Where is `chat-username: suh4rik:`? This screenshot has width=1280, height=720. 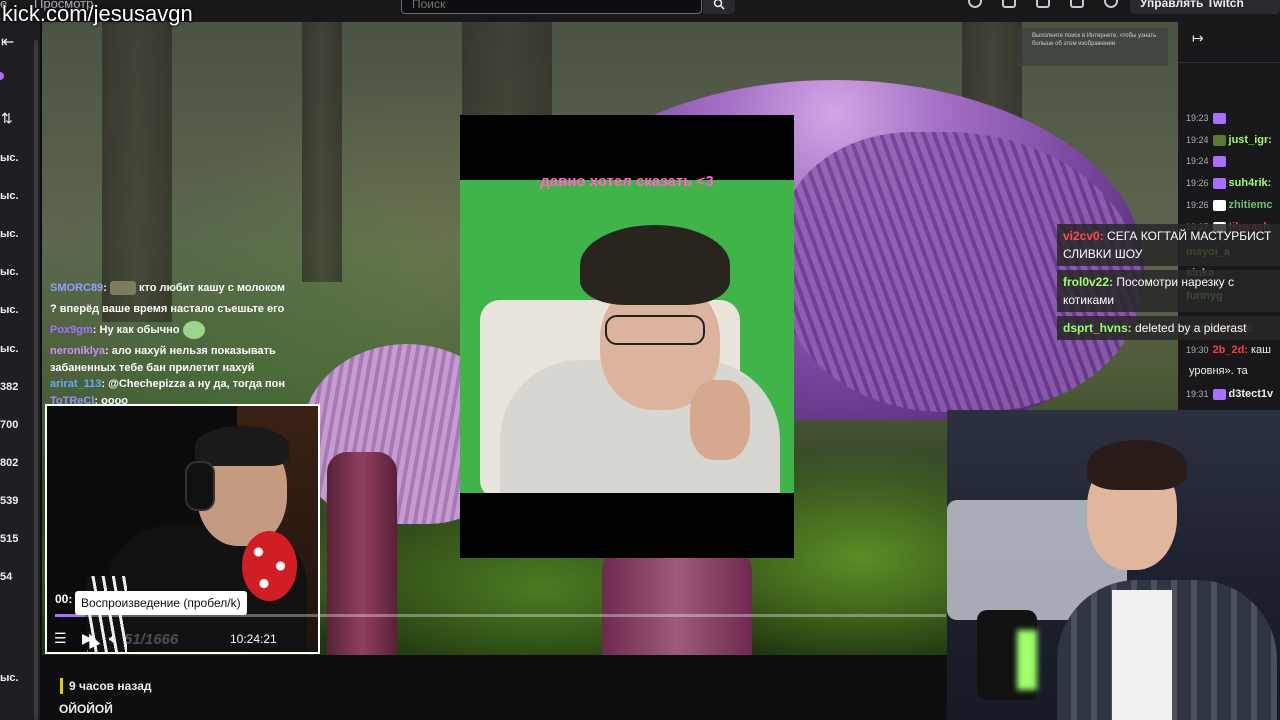
chat-username: suh4rik: is located at coordinates (1250, 183).